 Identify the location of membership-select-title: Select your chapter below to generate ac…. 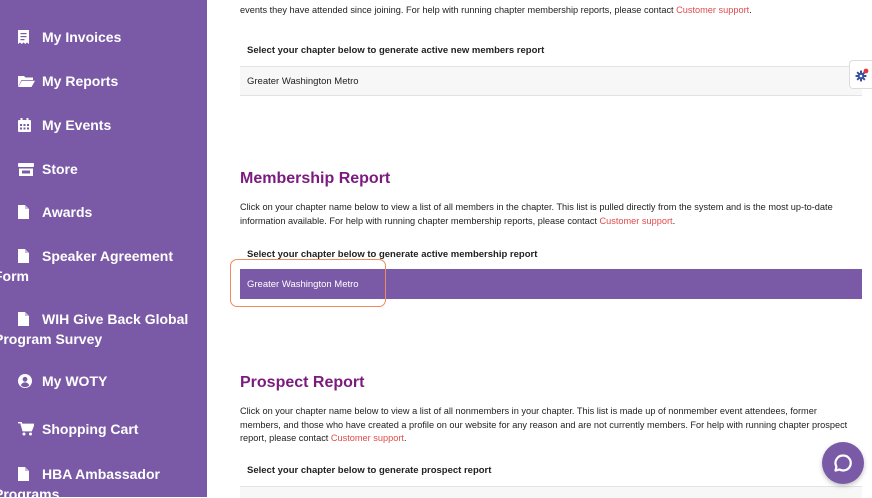
(392, 254).